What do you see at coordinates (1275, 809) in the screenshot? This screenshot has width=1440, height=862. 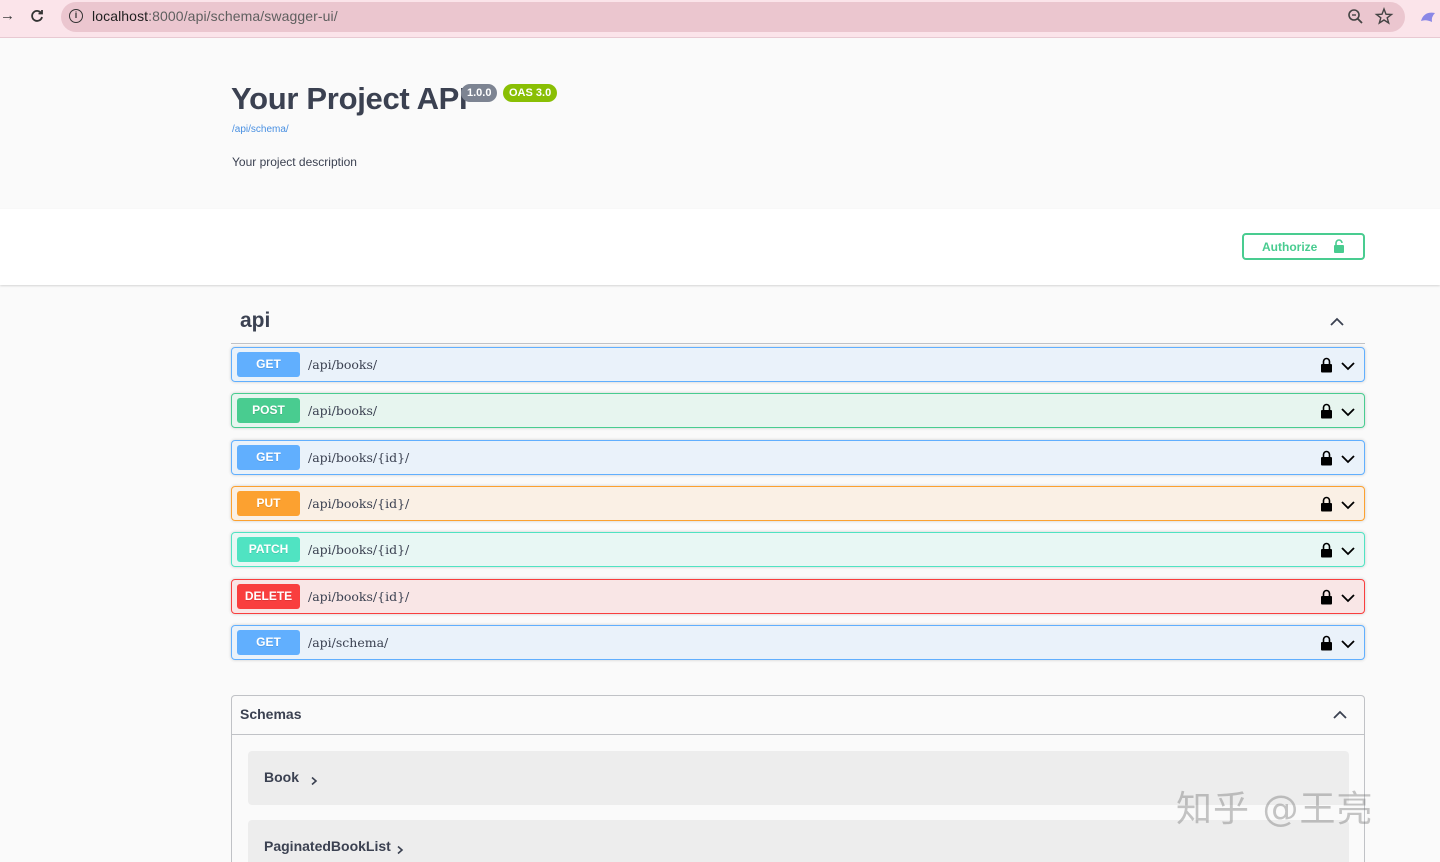 I see `watermark-text: 知乎 @王亮` at bounding box center [1275, 809].